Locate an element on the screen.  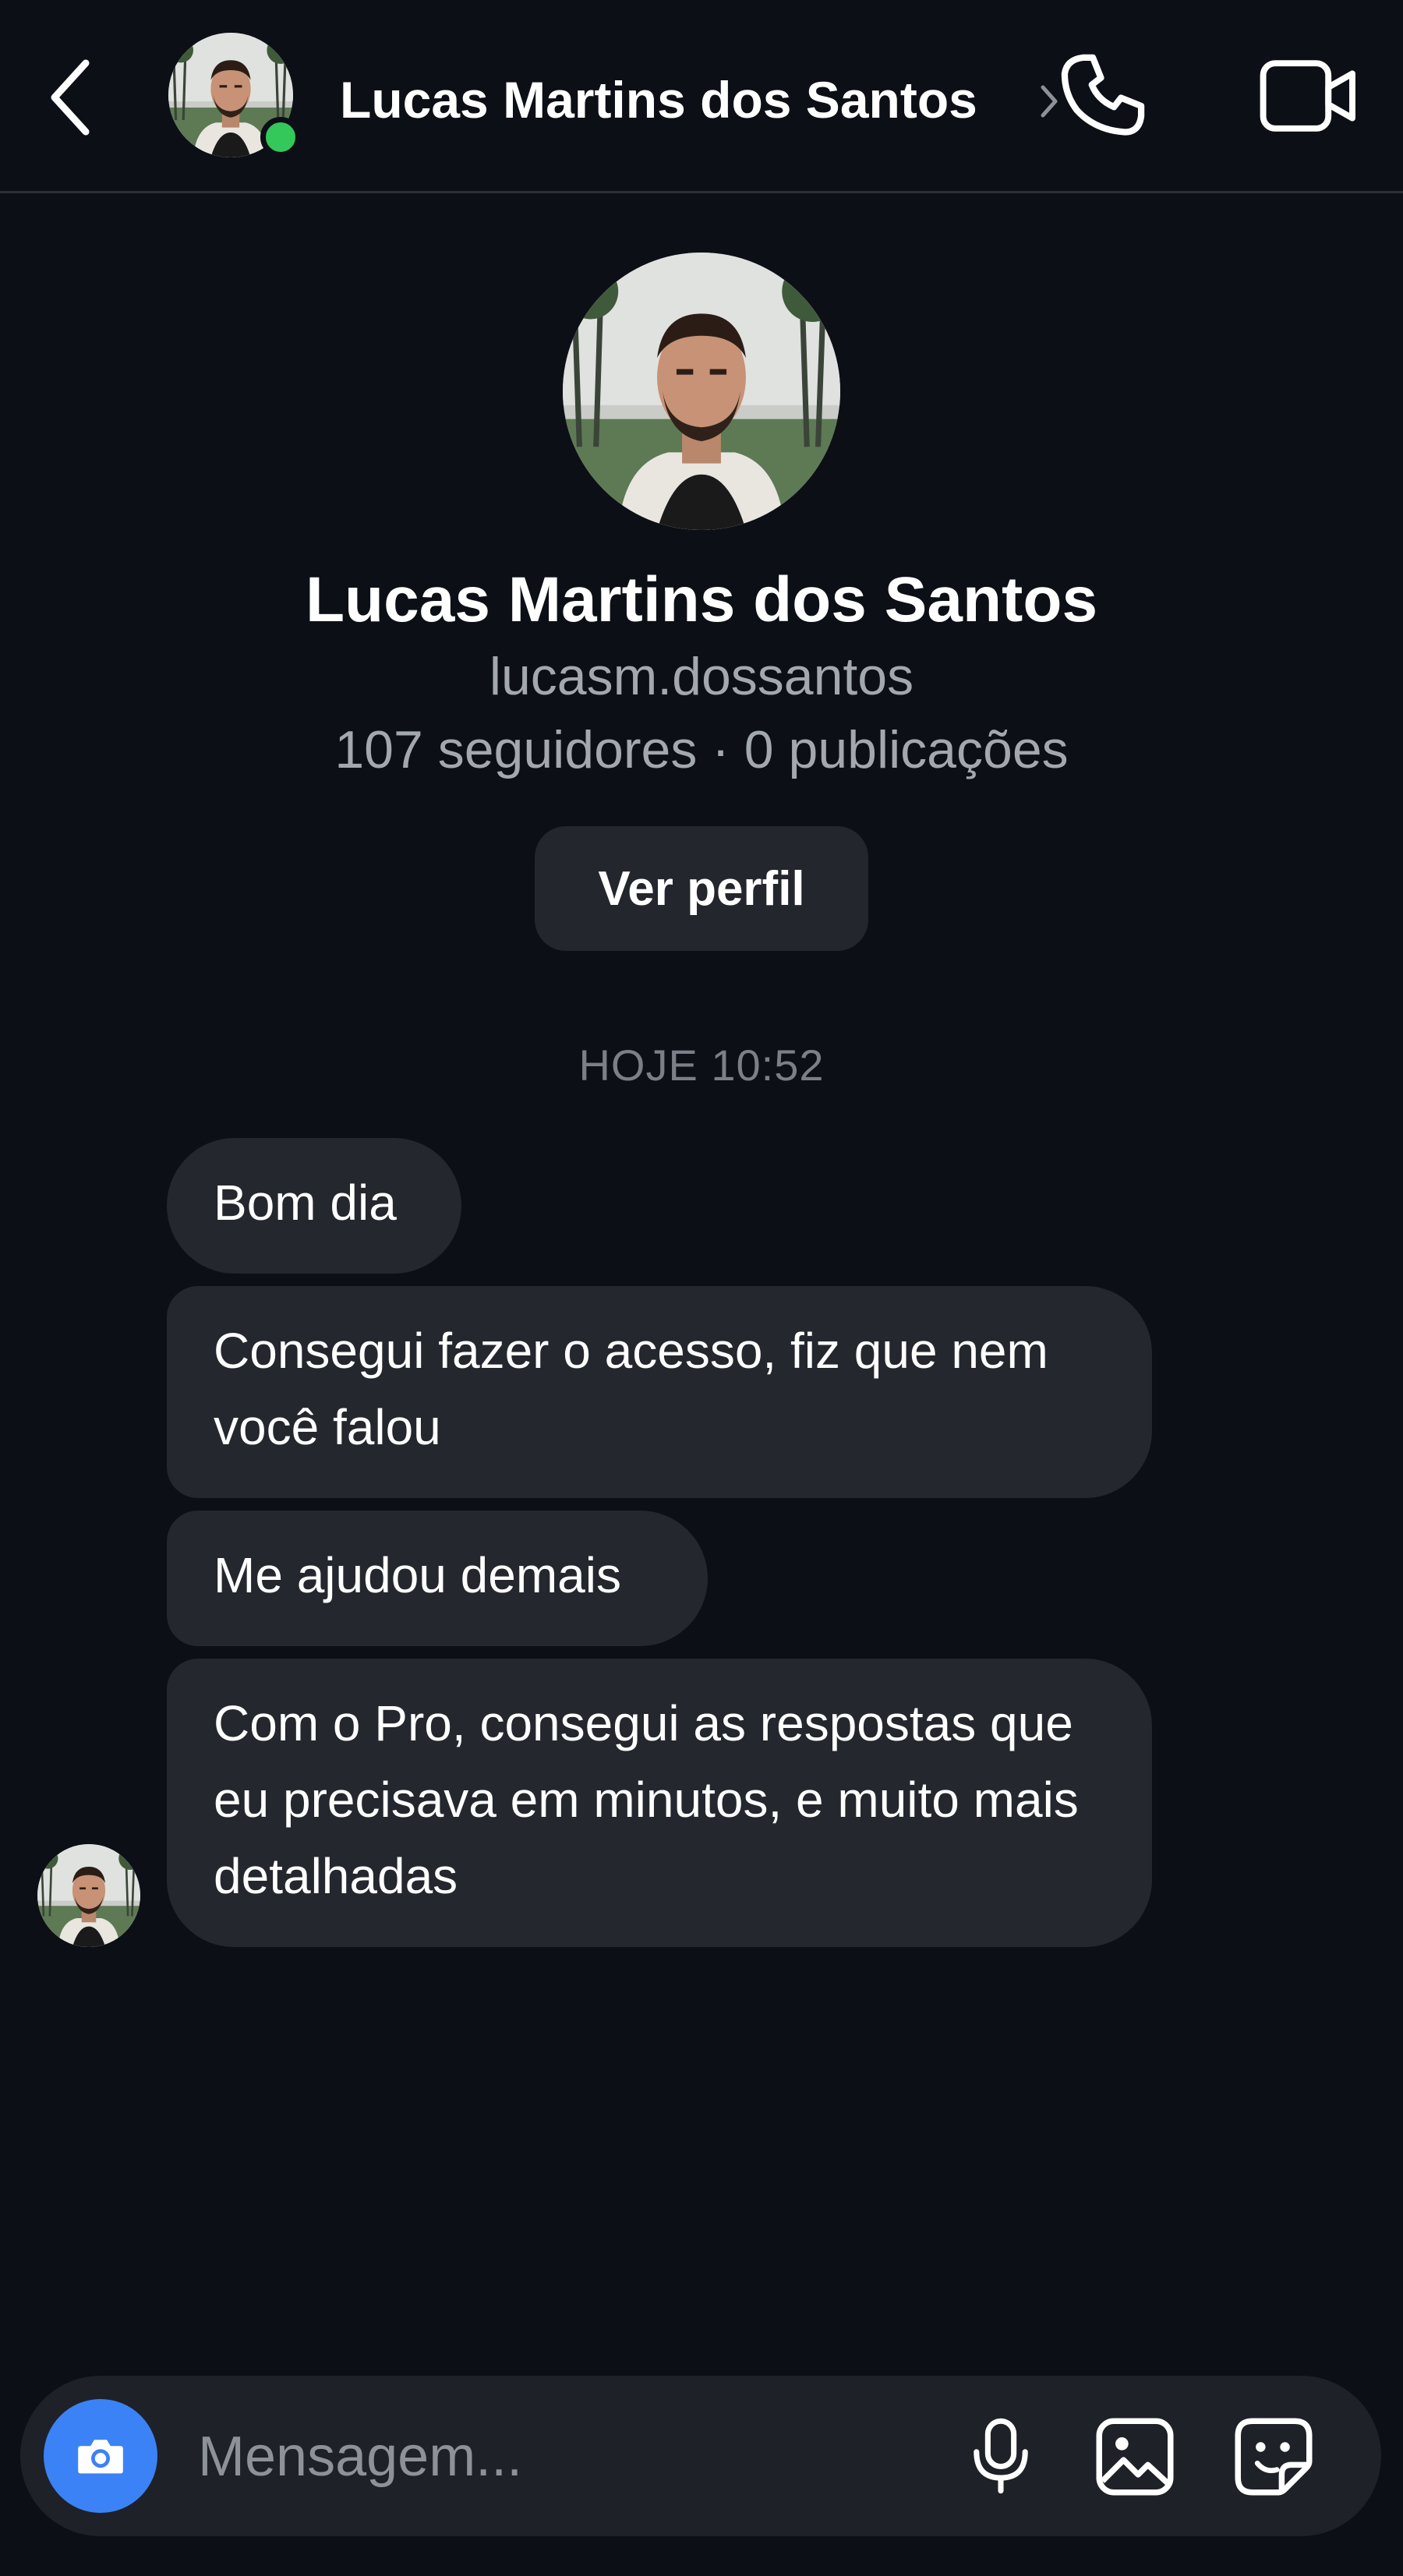
sticker-icon is located at coordinates (1274, 2457).